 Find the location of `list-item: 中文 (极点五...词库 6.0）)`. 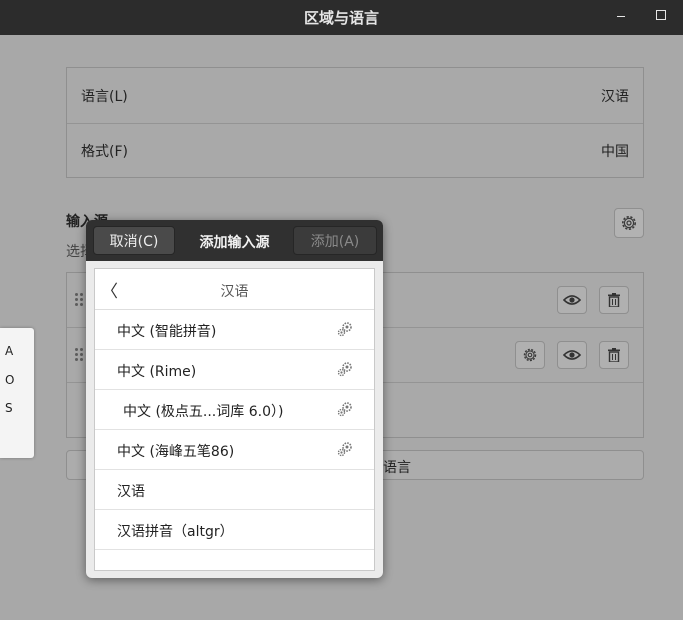

list-item: 中文 (极点五...词库 6.0）) is located at coordinates (234, 410).